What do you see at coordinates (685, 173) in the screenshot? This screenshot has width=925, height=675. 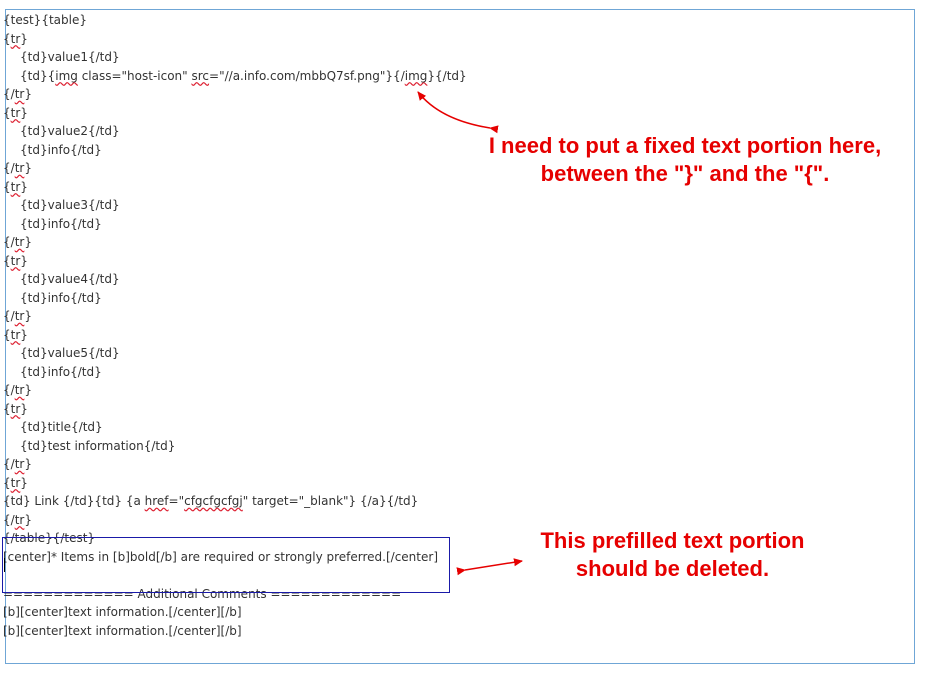 I see `annotation-top-line-2: between the "}" and the "{".` at bounding box center [685, 173].